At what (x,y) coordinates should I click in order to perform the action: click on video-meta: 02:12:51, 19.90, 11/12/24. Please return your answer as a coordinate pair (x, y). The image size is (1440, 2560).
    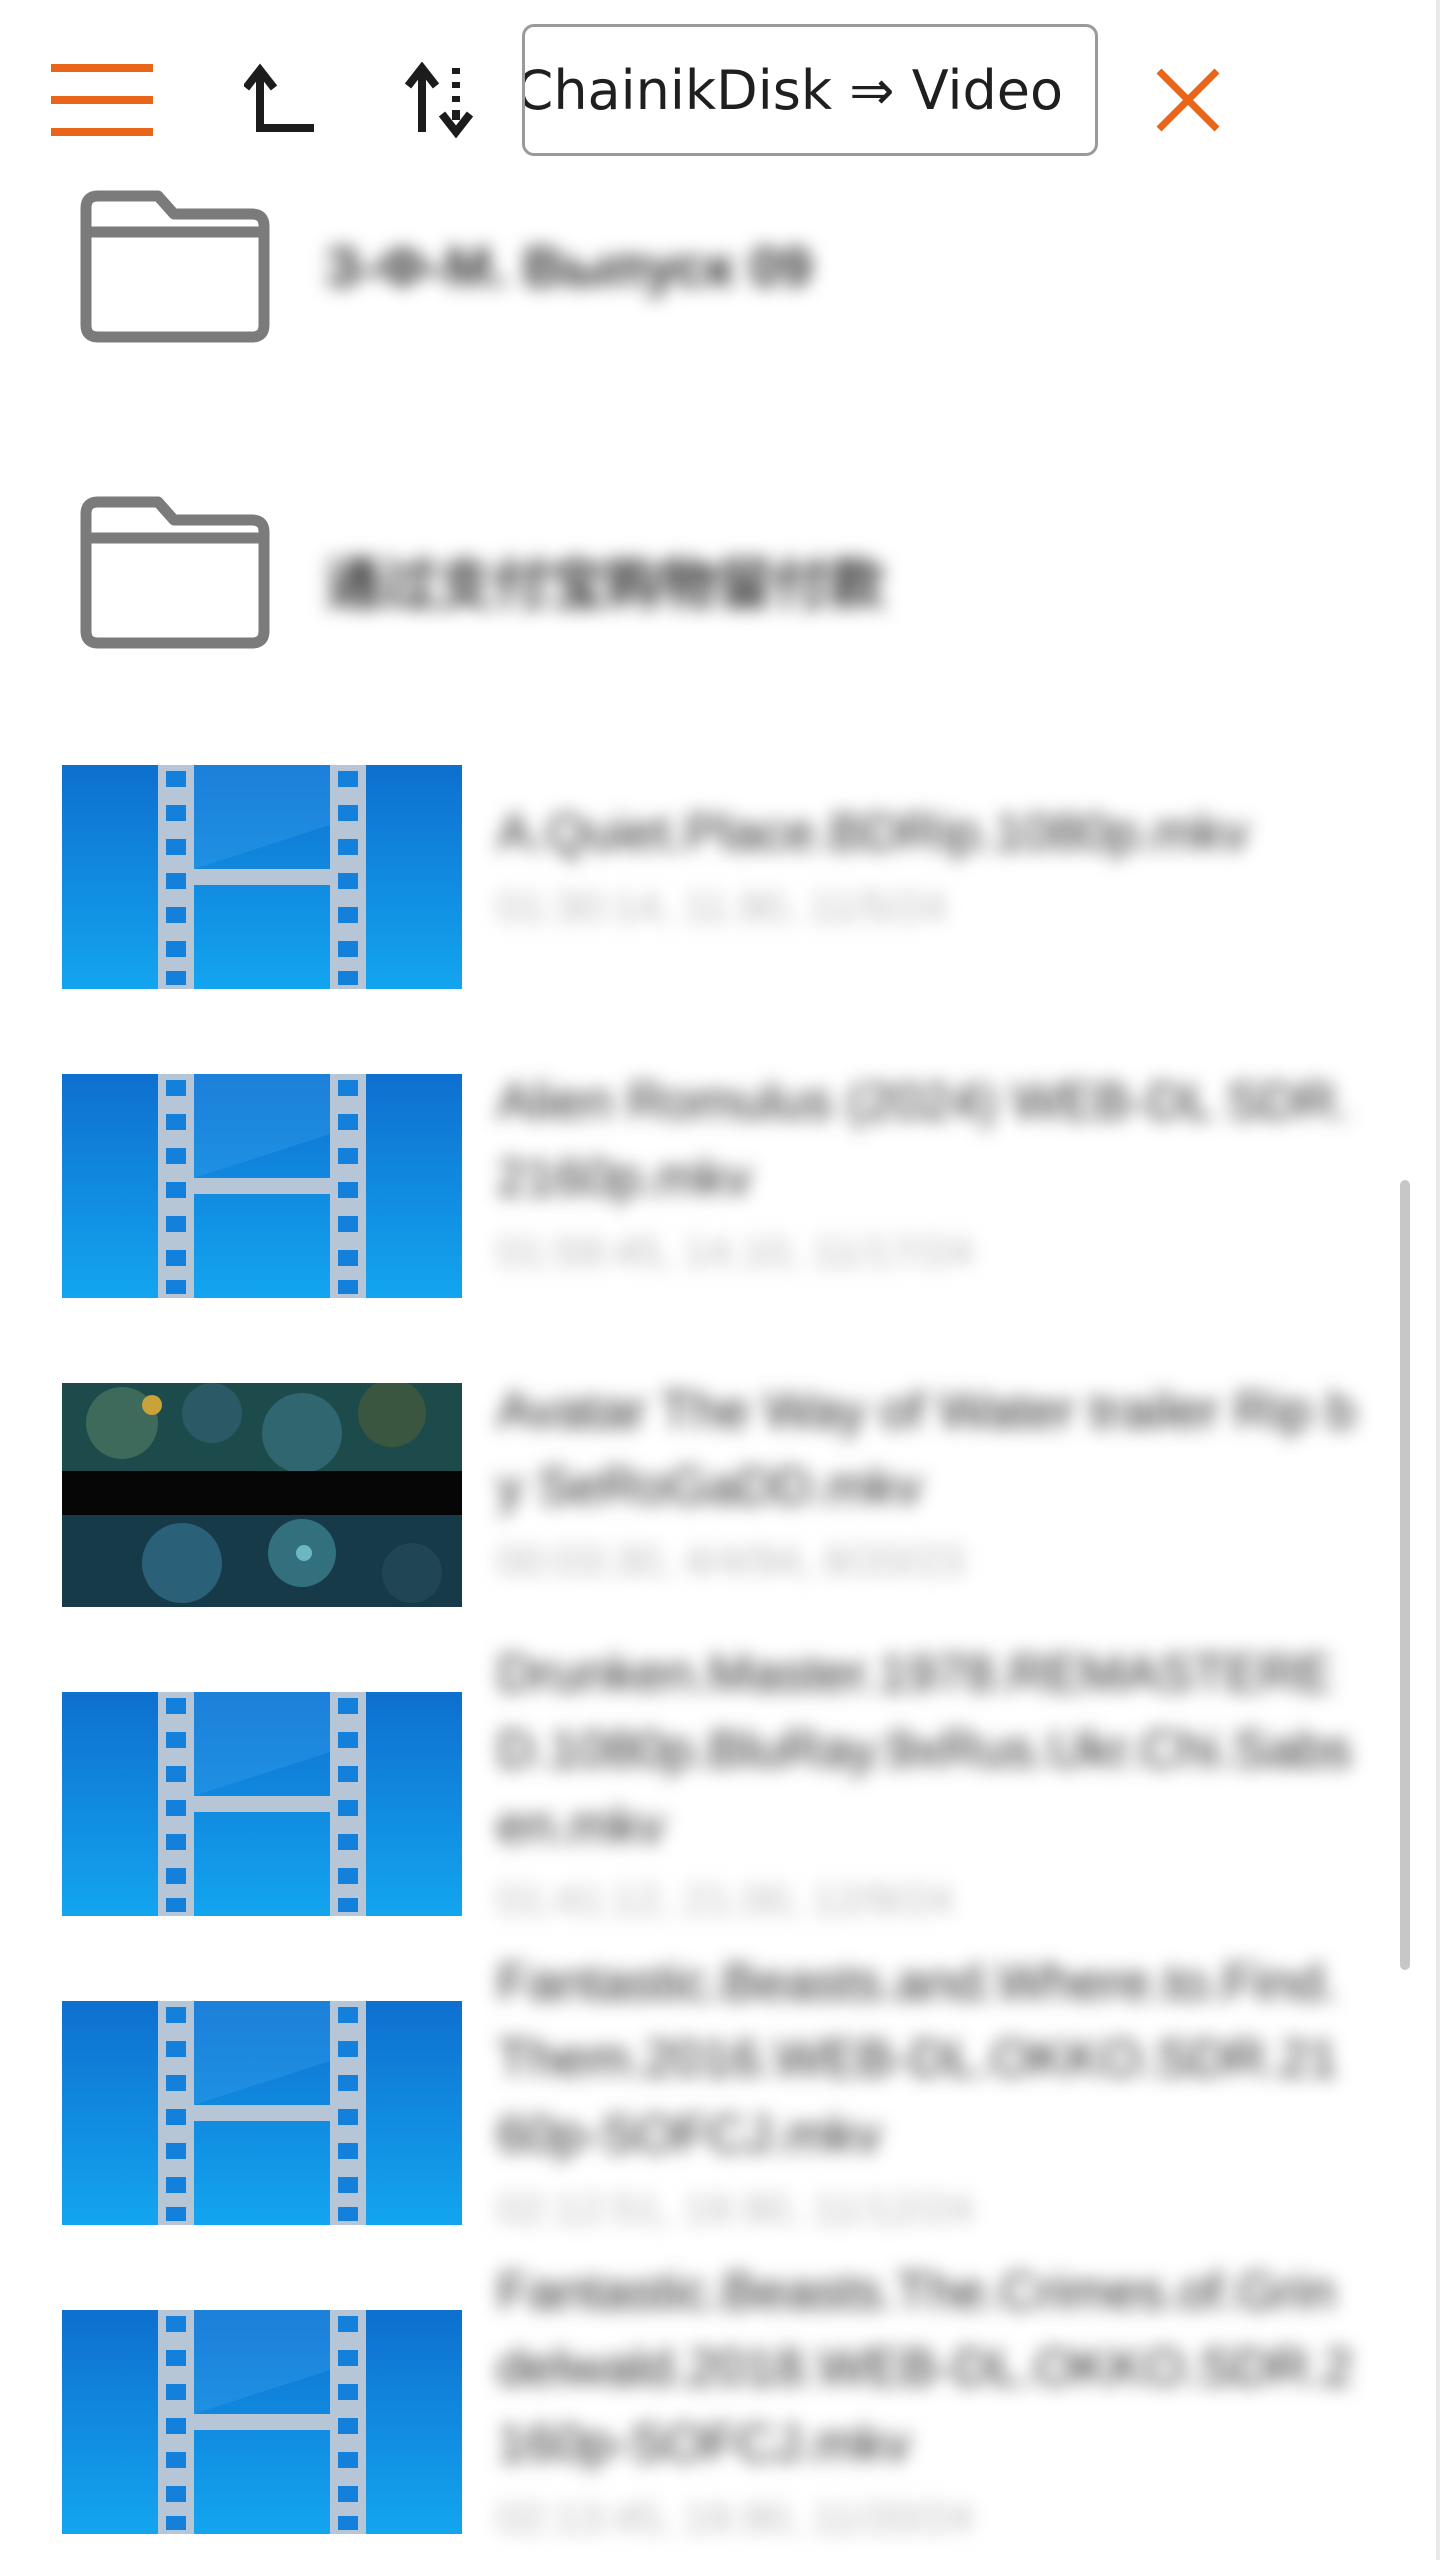
    Looking at the image, I should click on (735, 2208).